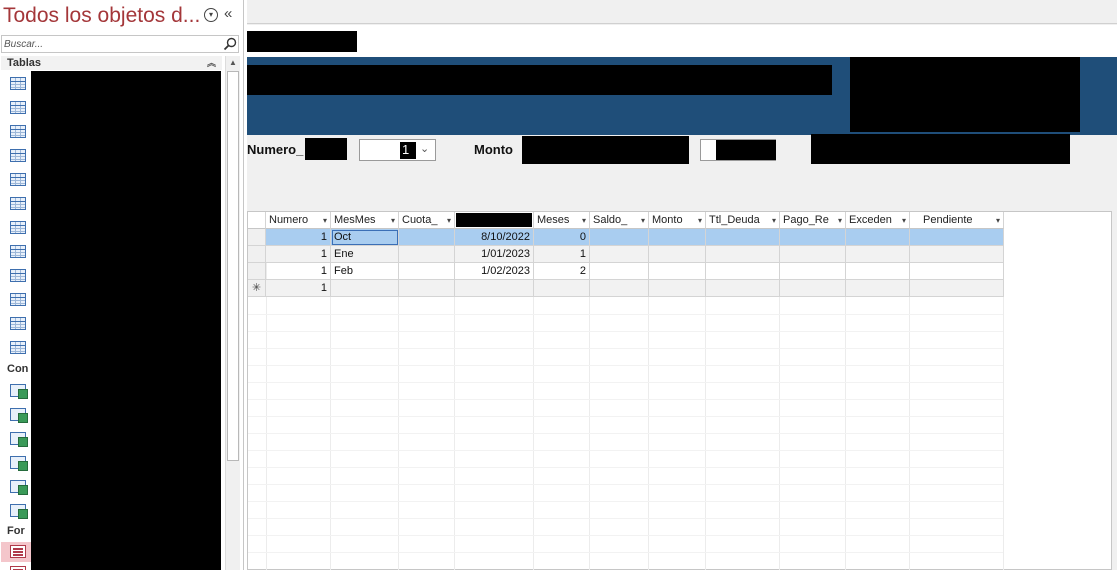 Image resolution: width=1117 pixels, height=570 pixels. I want to click on circle-chevron-down-icon: ▾, so click(211, 15).